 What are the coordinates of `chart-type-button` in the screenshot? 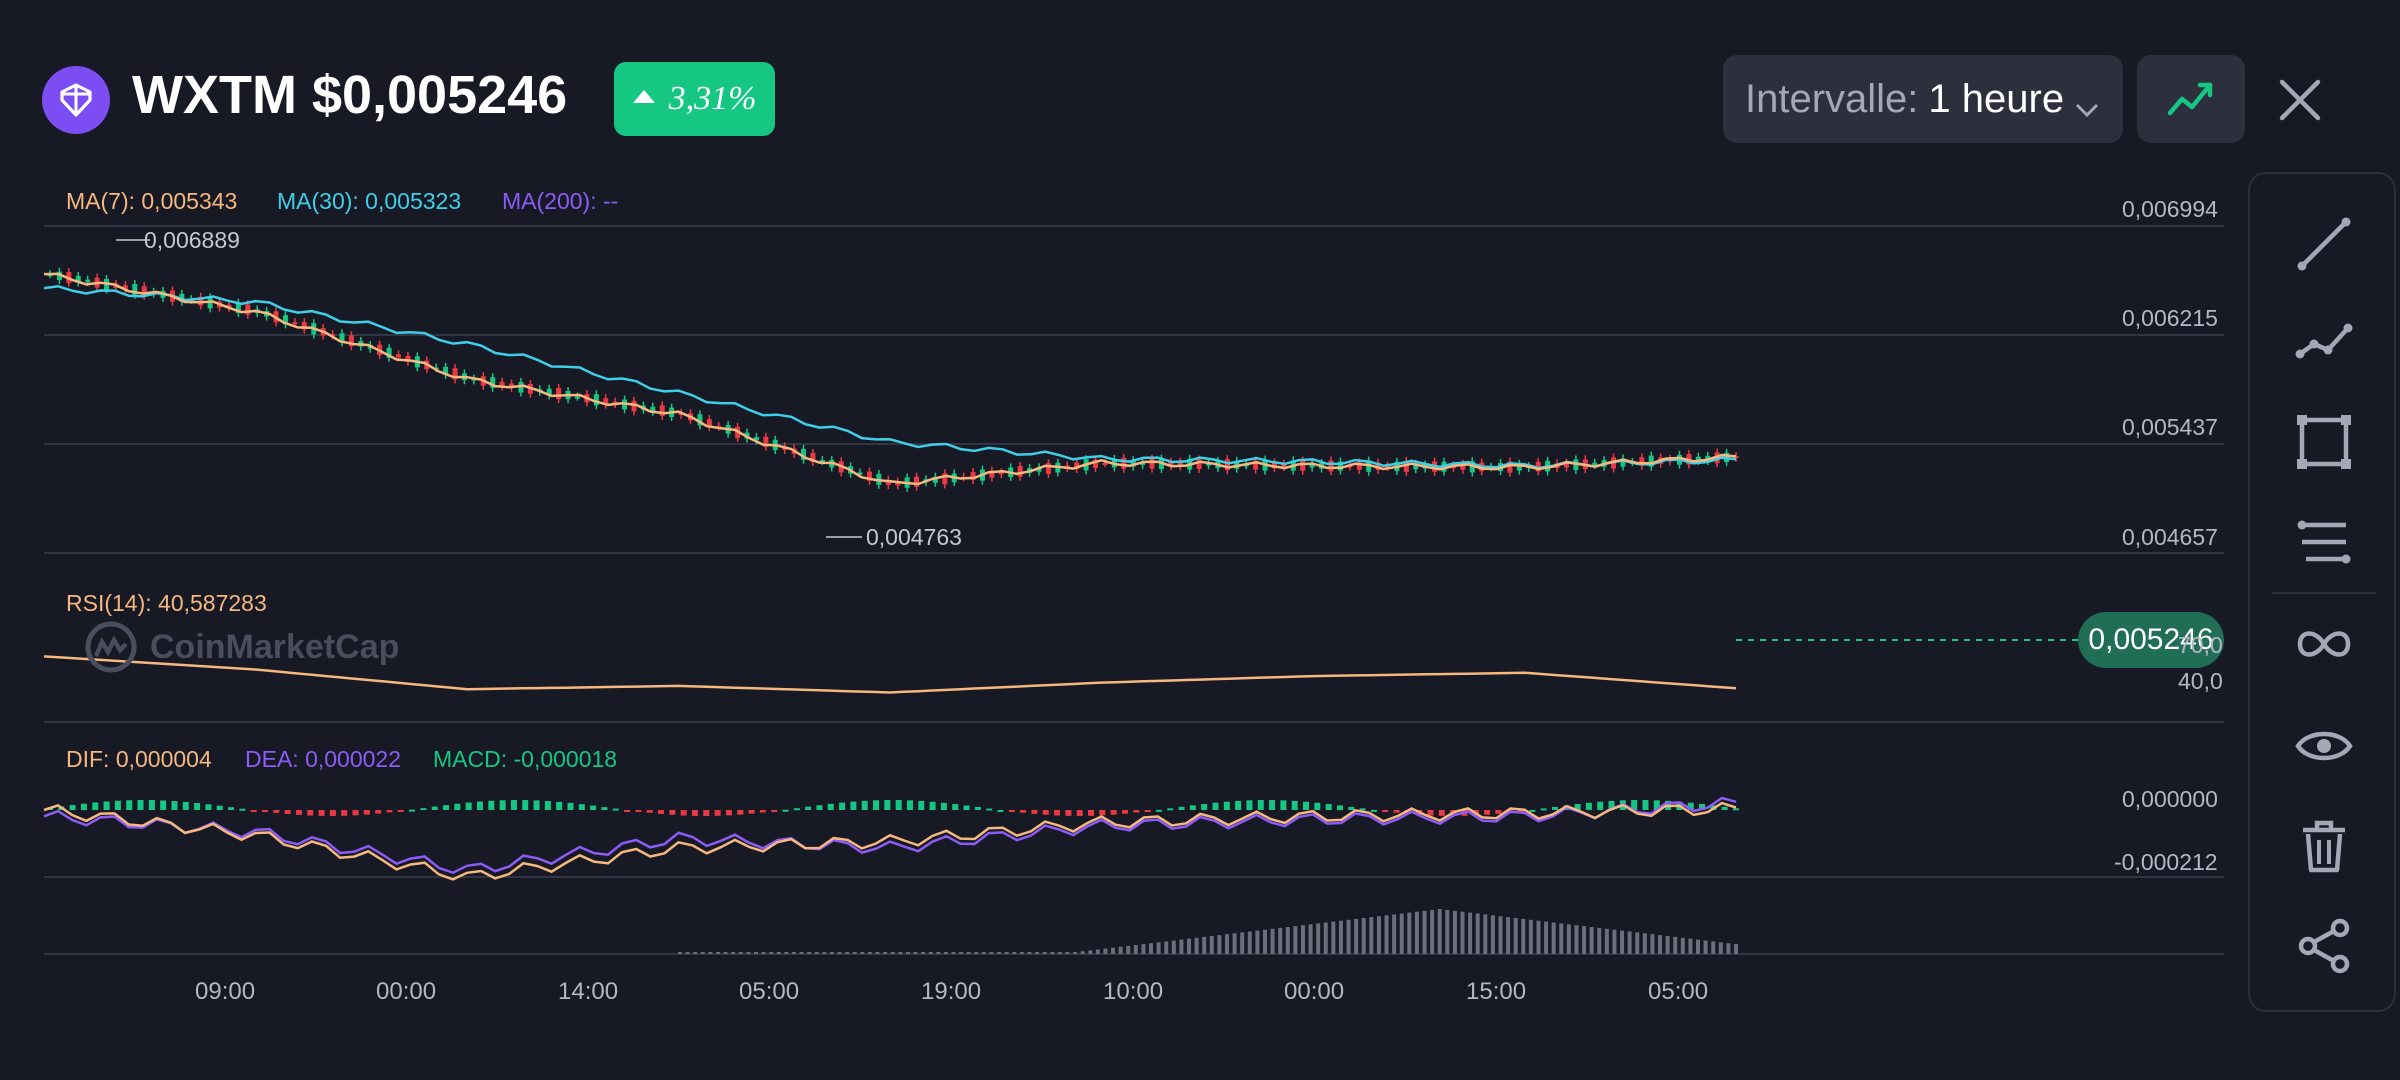 It's located at (2191, 99).